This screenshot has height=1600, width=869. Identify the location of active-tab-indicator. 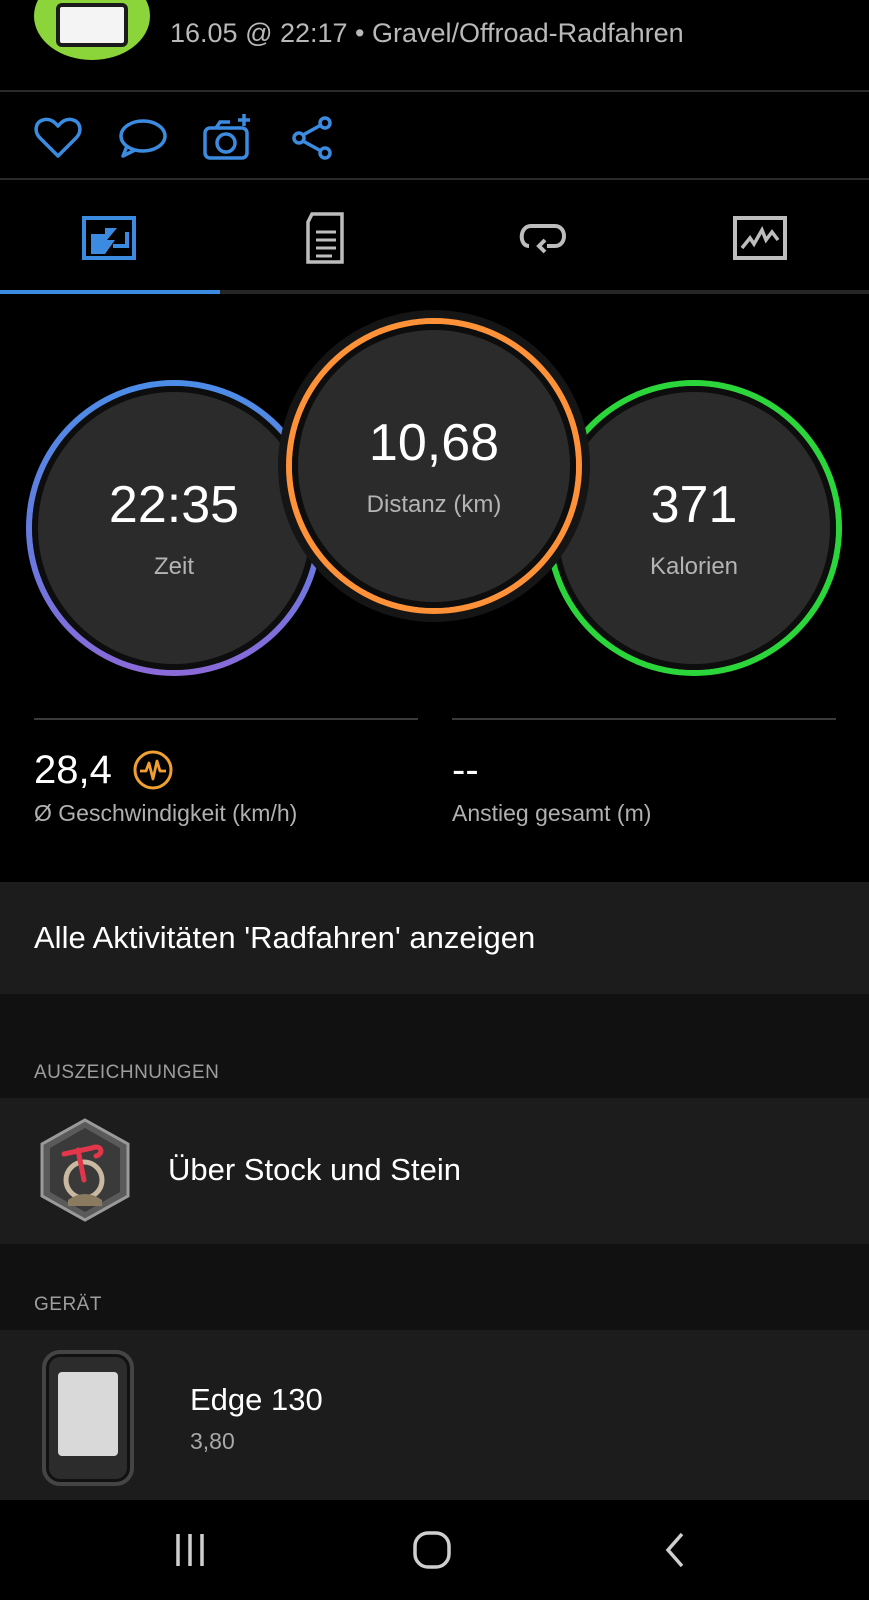
(110, 292).